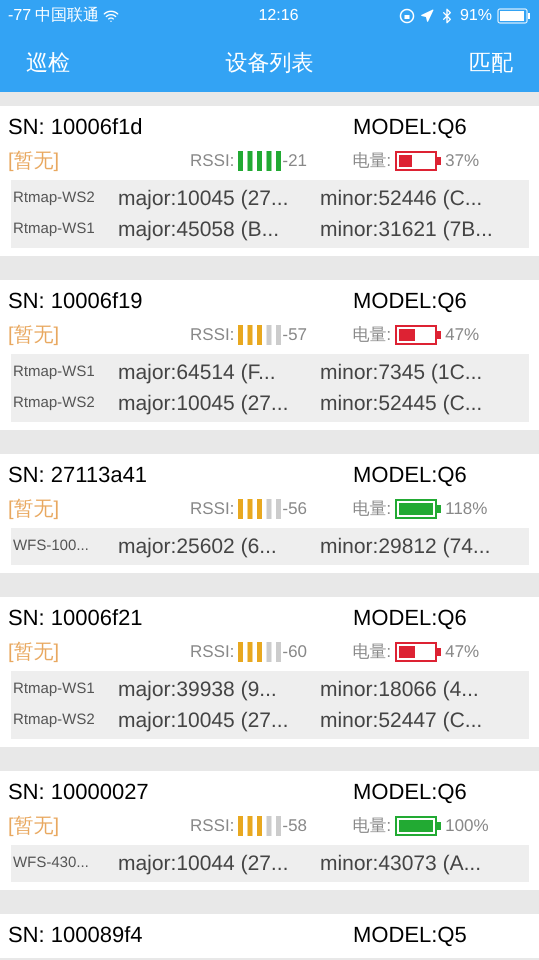  What do you see at coordinates (76, 126) in the screenshot?
I see `serial-number: SN: 10006f1d` at bounding box center [76, 126].